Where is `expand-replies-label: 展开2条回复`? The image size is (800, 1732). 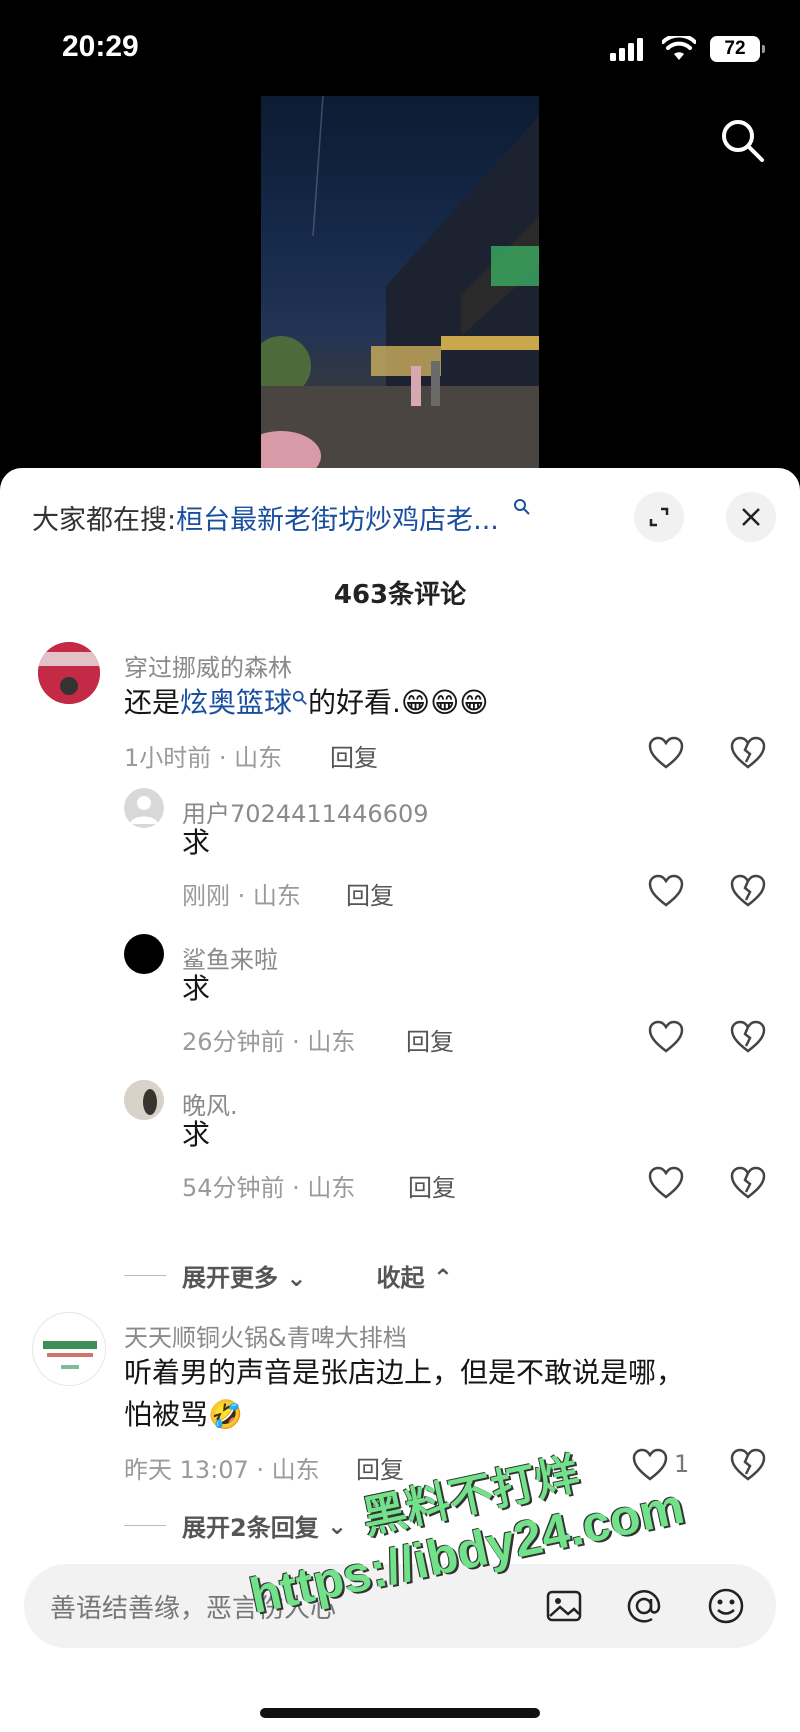 expand-replies-label: 展开2条回复 is located at coordinates (250, 1528).